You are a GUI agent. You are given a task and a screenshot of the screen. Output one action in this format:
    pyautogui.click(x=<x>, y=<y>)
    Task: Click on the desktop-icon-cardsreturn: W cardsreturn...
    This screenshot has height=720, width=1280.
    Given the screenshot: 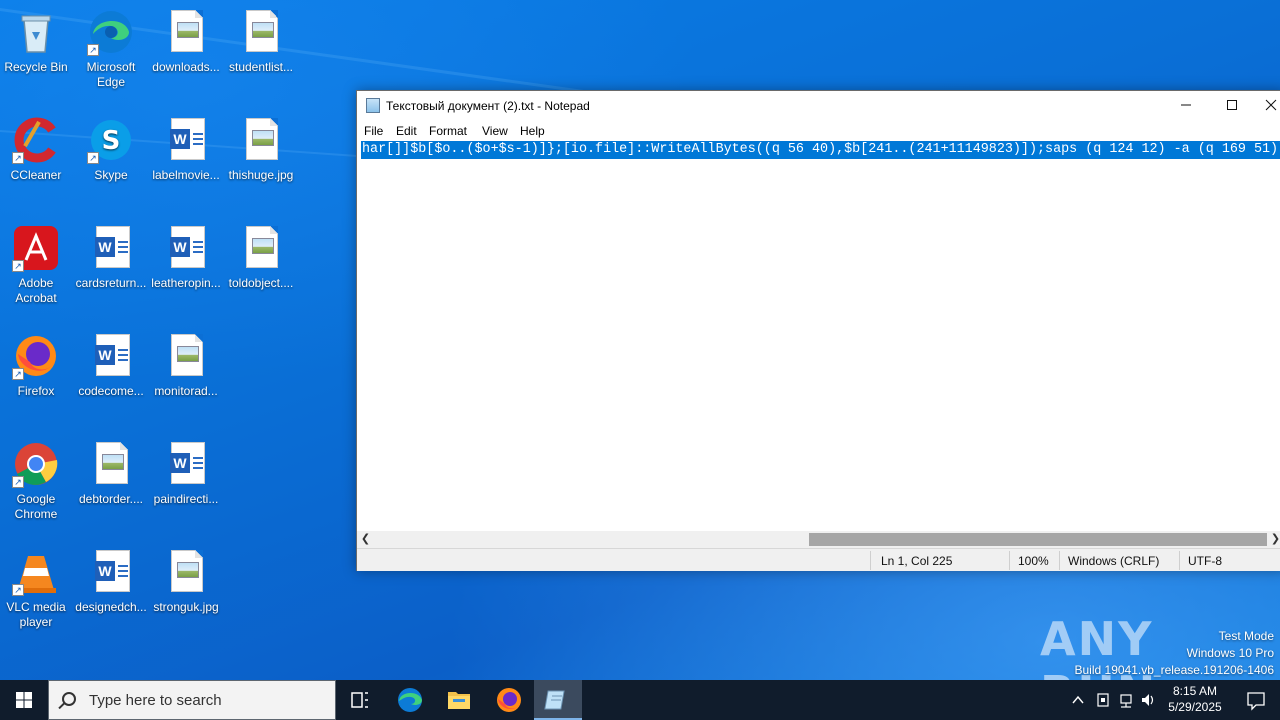 What is the action you would take?
    pyautogui.click(x=111, y=257)
    